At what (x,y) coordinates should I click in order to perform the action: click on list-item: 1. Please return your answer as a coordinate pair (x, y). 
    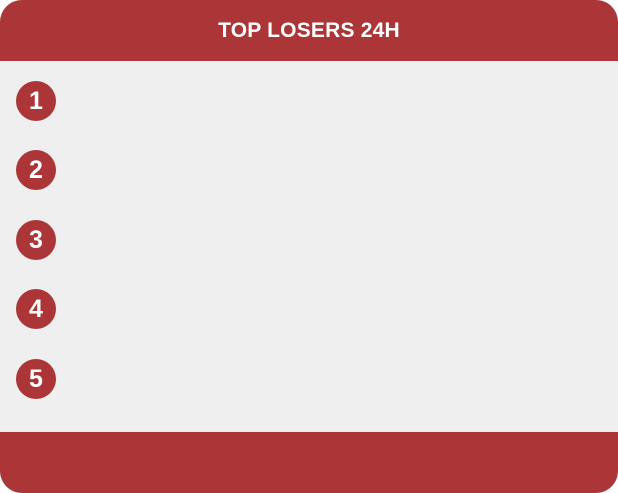
    Looking at the image, I should click on (306, 101).